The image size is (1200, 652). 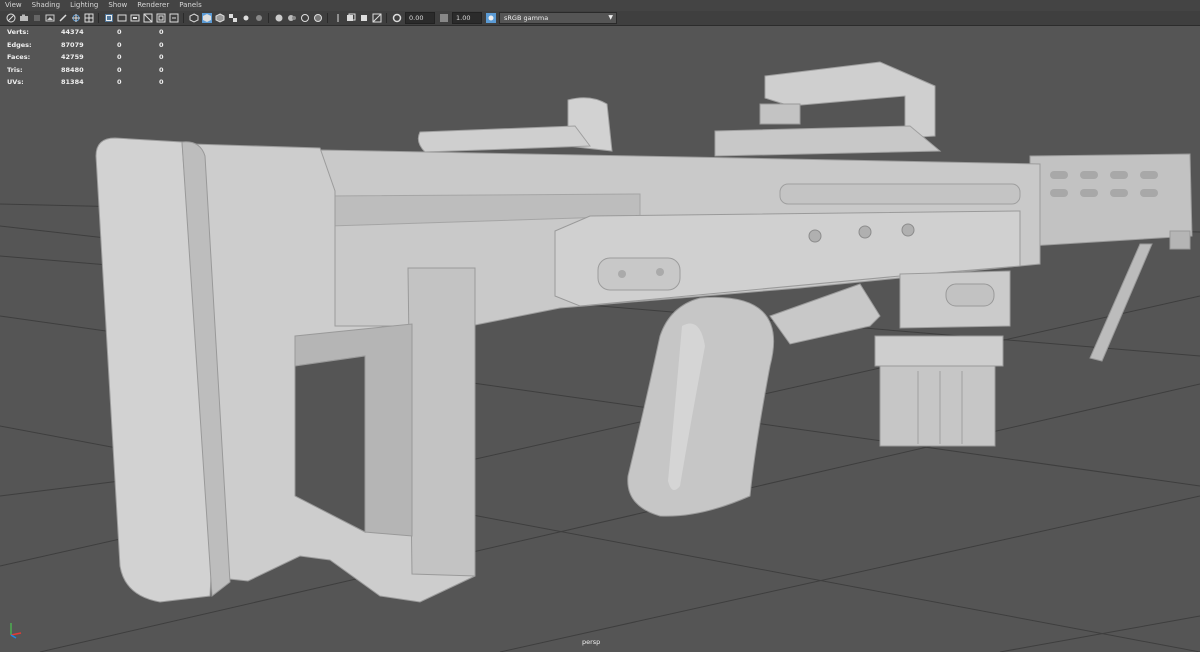 I want to click on gamma-field: 1.00, so click(x=467, y=18).